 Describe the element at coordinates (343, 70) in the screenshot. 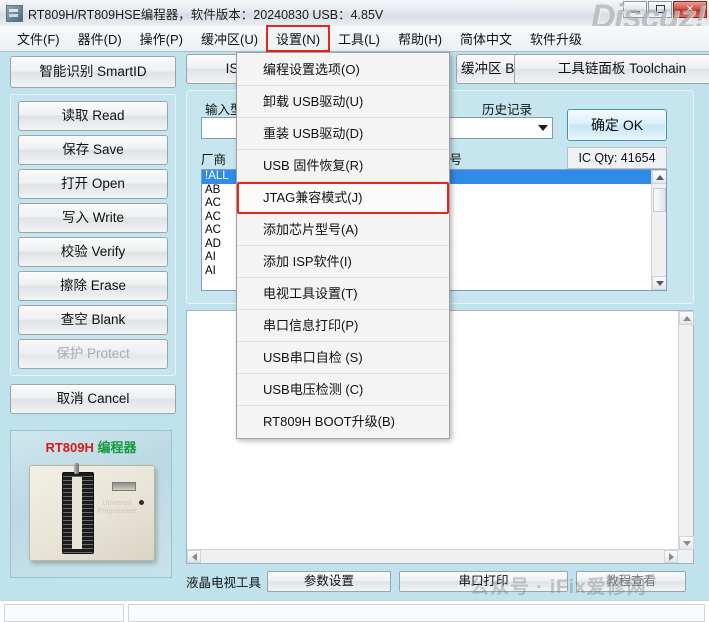

I see `menu-item-programming-options: 编程设置选项(O)` at that location.